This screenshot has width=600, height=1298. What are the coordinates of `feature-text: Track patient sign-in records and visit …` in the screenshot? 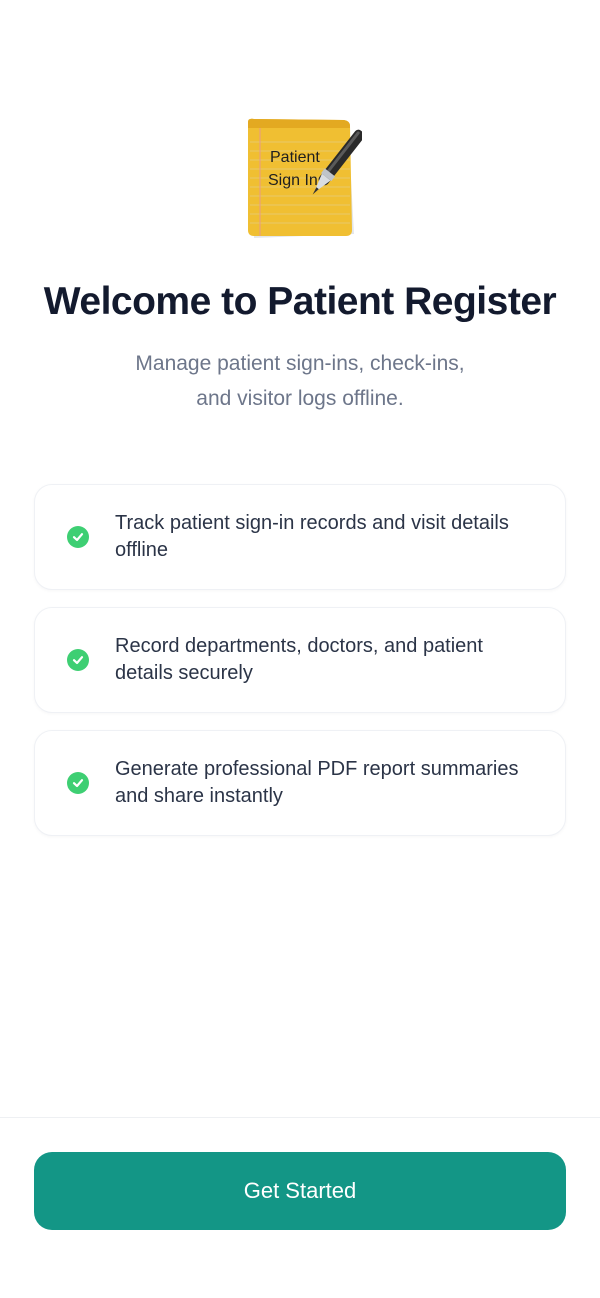 It's located at (312, 536).